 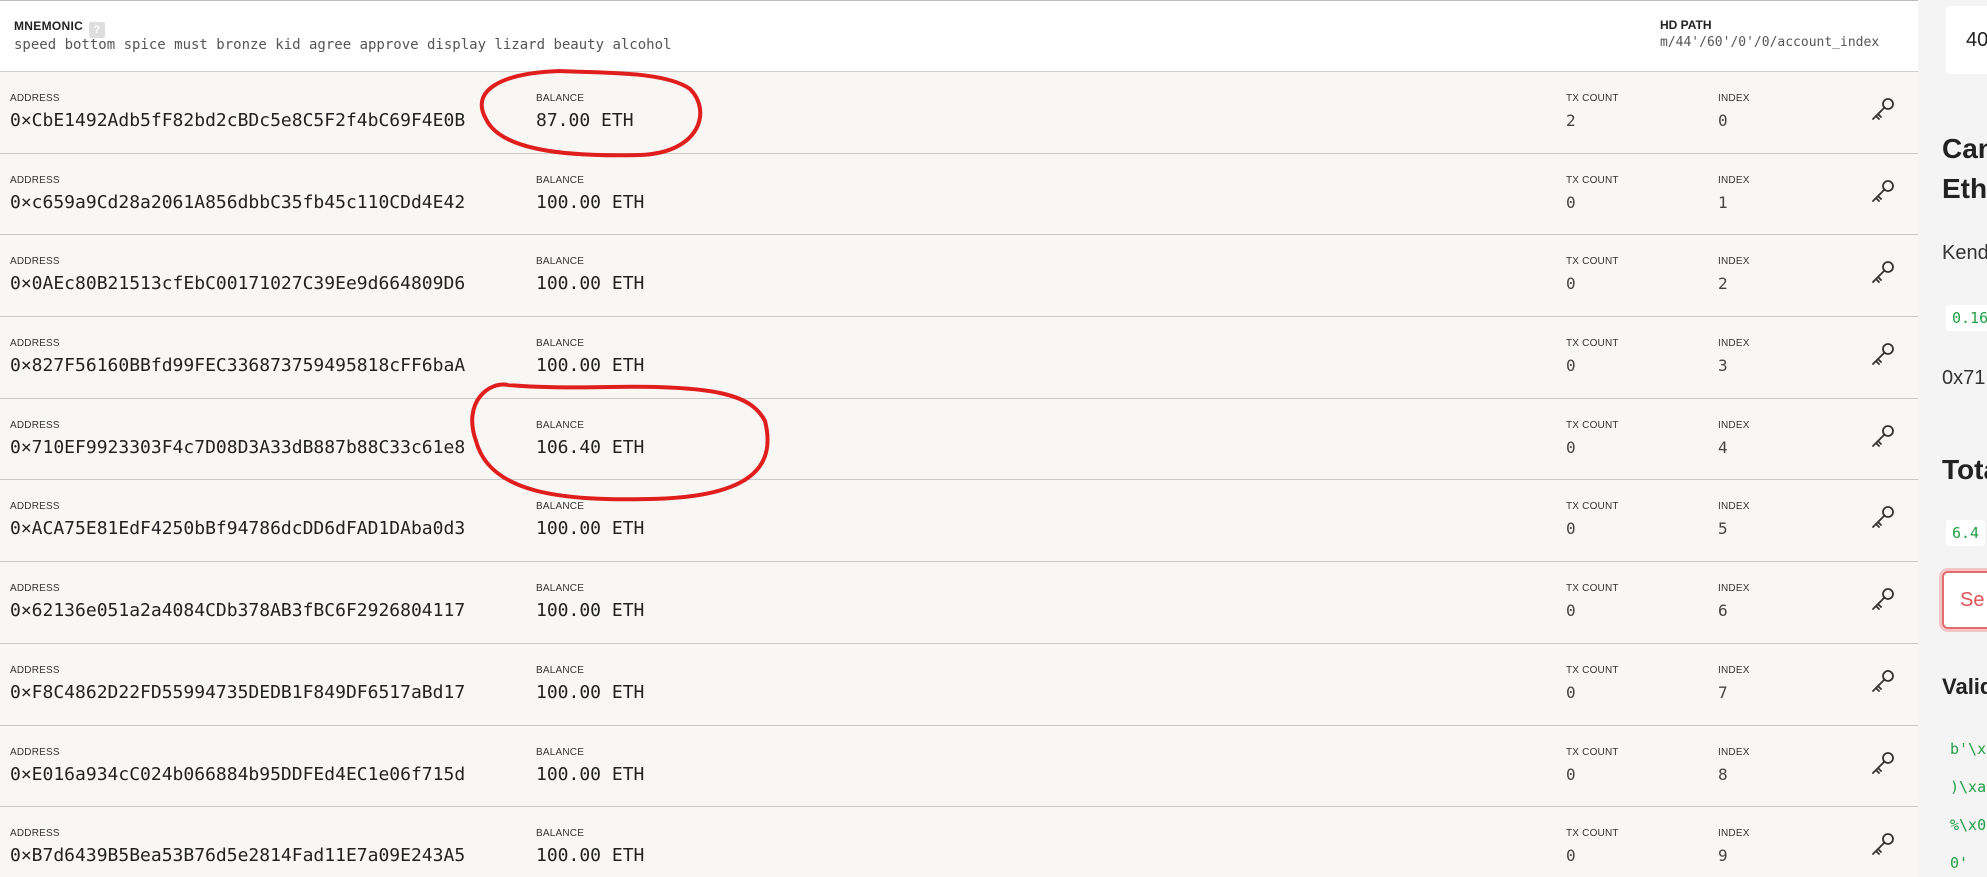 I want to click on right-code-2: 6.4, so click(x=1966, y=533).